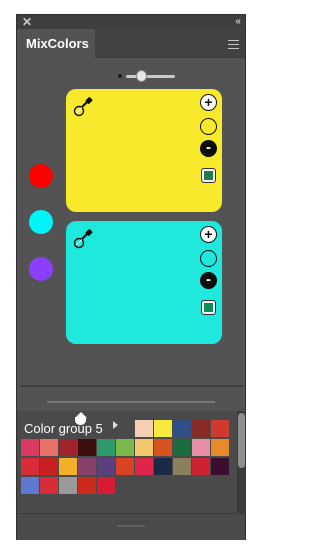  What do you see at coordinates (41, 222) in the screenshot?
I see `source-swatch-cyan` at bounding box center [41, 222].